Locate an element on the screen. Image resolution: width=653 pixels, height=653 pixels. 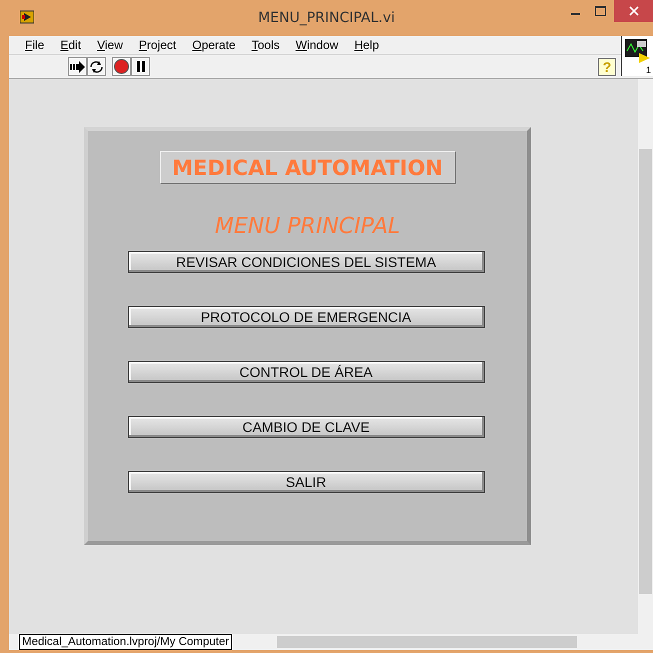
minimize-icon is located at coordinates (575, 14).